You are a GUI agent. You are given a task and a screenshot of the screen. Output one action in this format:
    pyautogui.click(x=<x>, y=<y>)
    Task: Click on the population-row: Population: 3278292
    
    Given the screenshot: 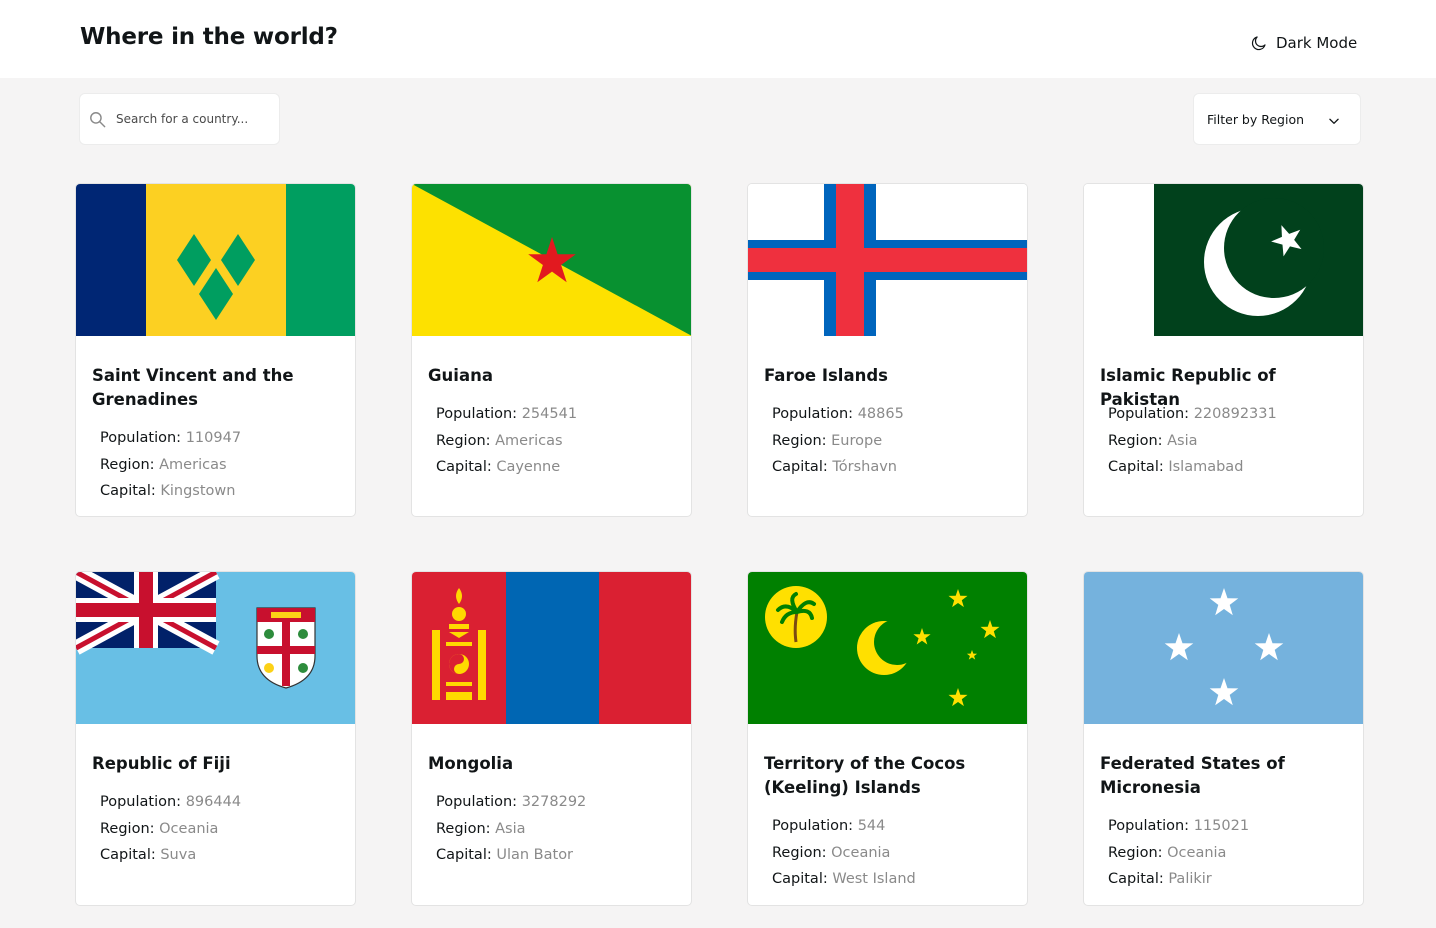 What is the action you would take?
    pyautogui.click(x=511, y=802)
    